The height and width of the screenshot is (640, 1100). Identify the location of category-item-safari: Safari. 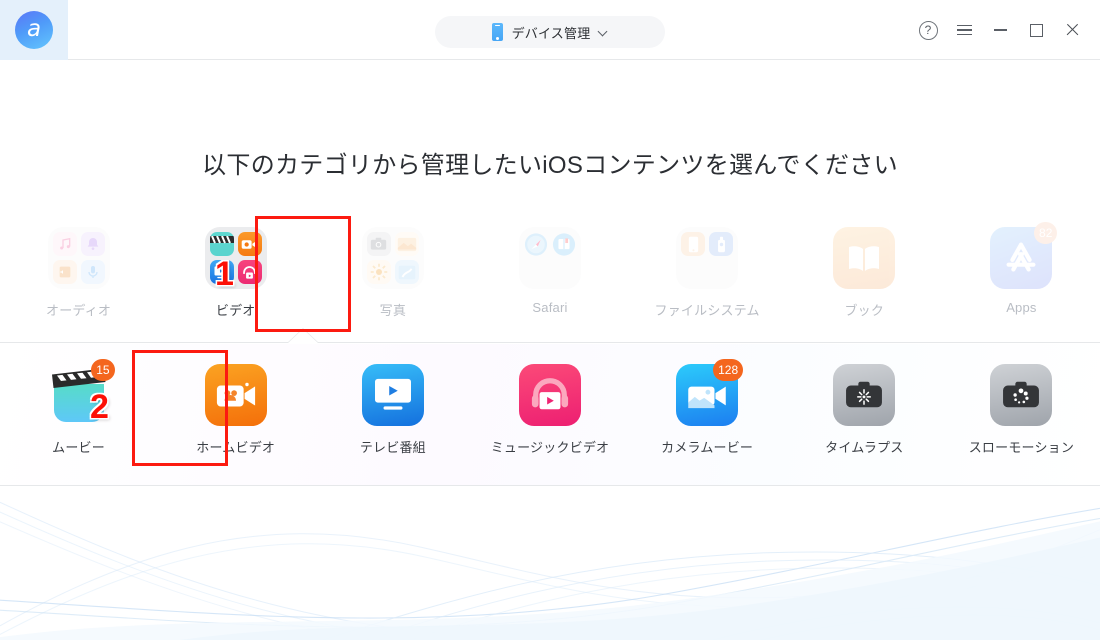
(549, 278).